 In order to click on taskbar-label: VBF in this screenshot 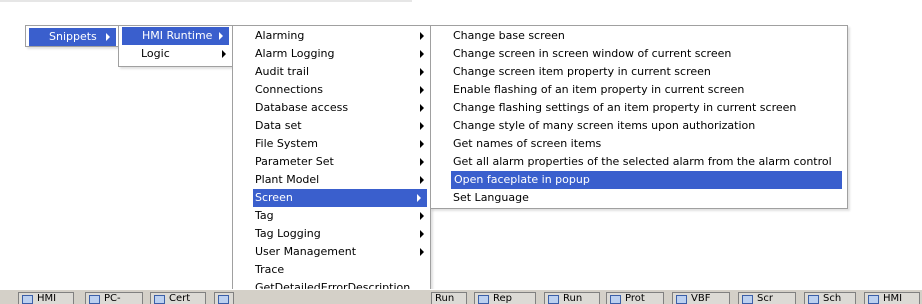, I will do `click(701, 298)`.